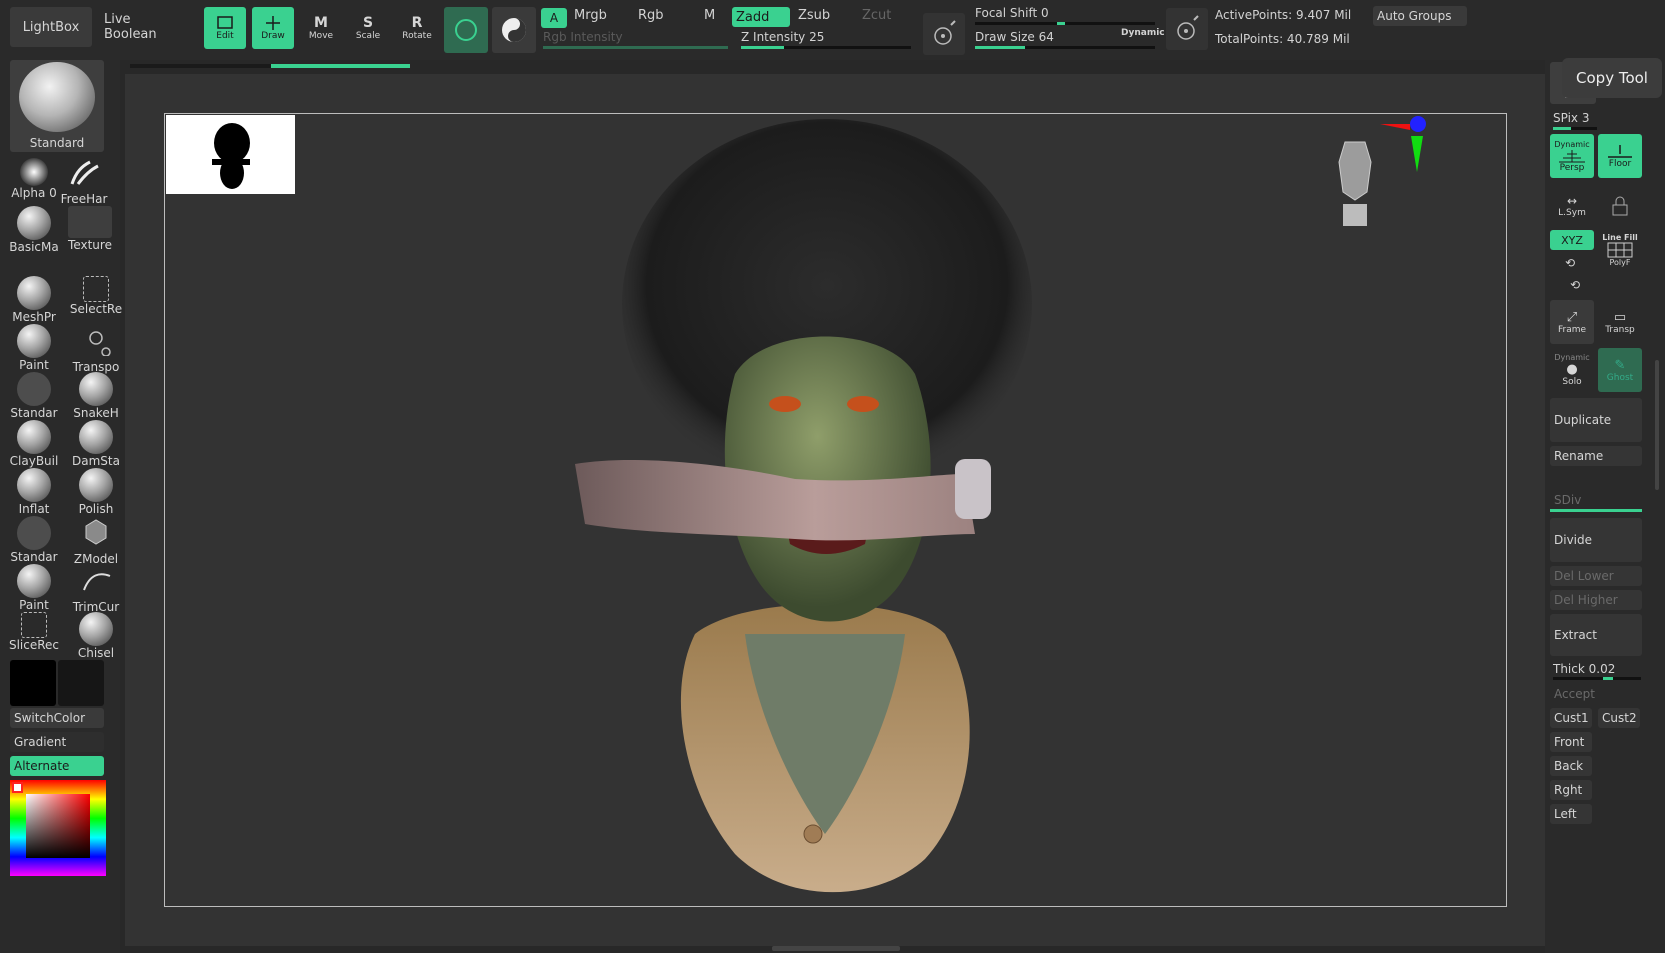 The width and height of the screenshot is (1665, 953). Describe the element at coordinates (1584, 669) in the screenshot. I see `thick-label: Thick 0.02` at that location.